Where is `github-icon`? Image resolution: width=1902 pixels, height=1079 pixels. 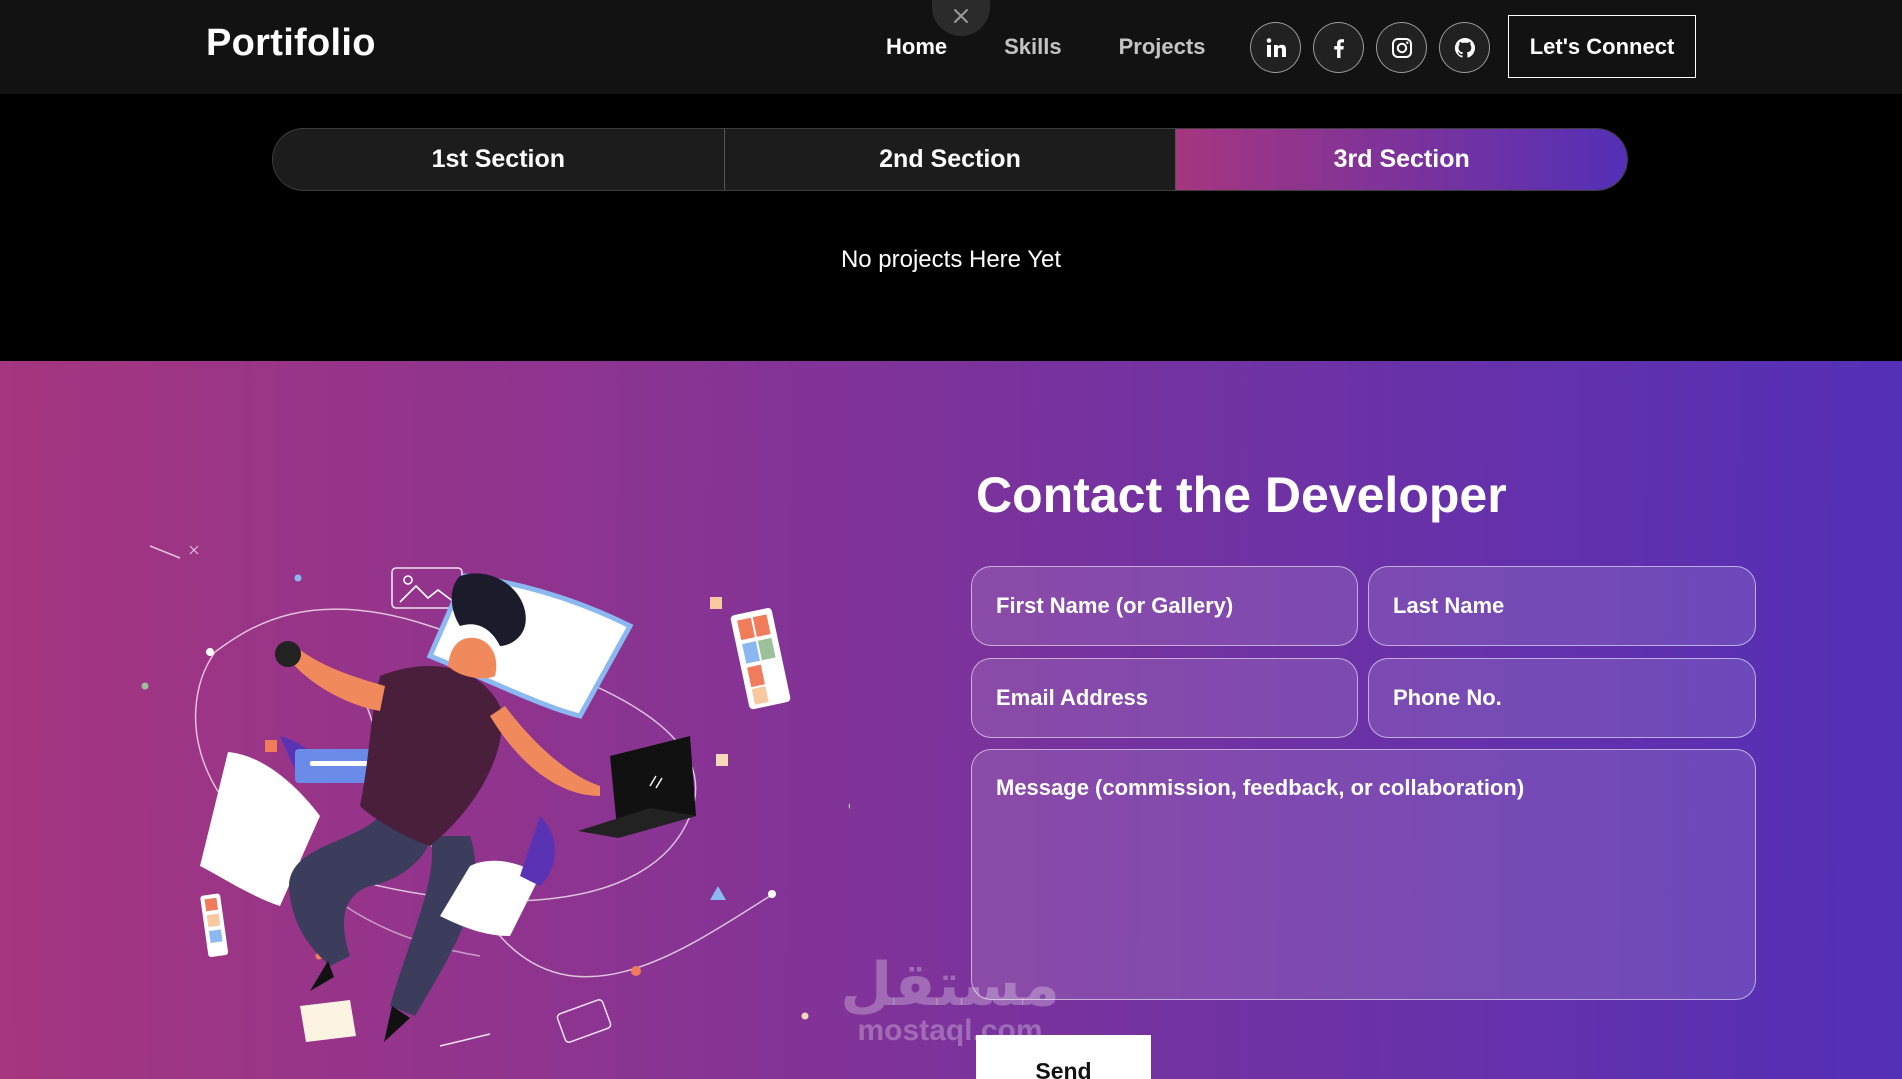
github-icon is located at coordinates (1464, 47).